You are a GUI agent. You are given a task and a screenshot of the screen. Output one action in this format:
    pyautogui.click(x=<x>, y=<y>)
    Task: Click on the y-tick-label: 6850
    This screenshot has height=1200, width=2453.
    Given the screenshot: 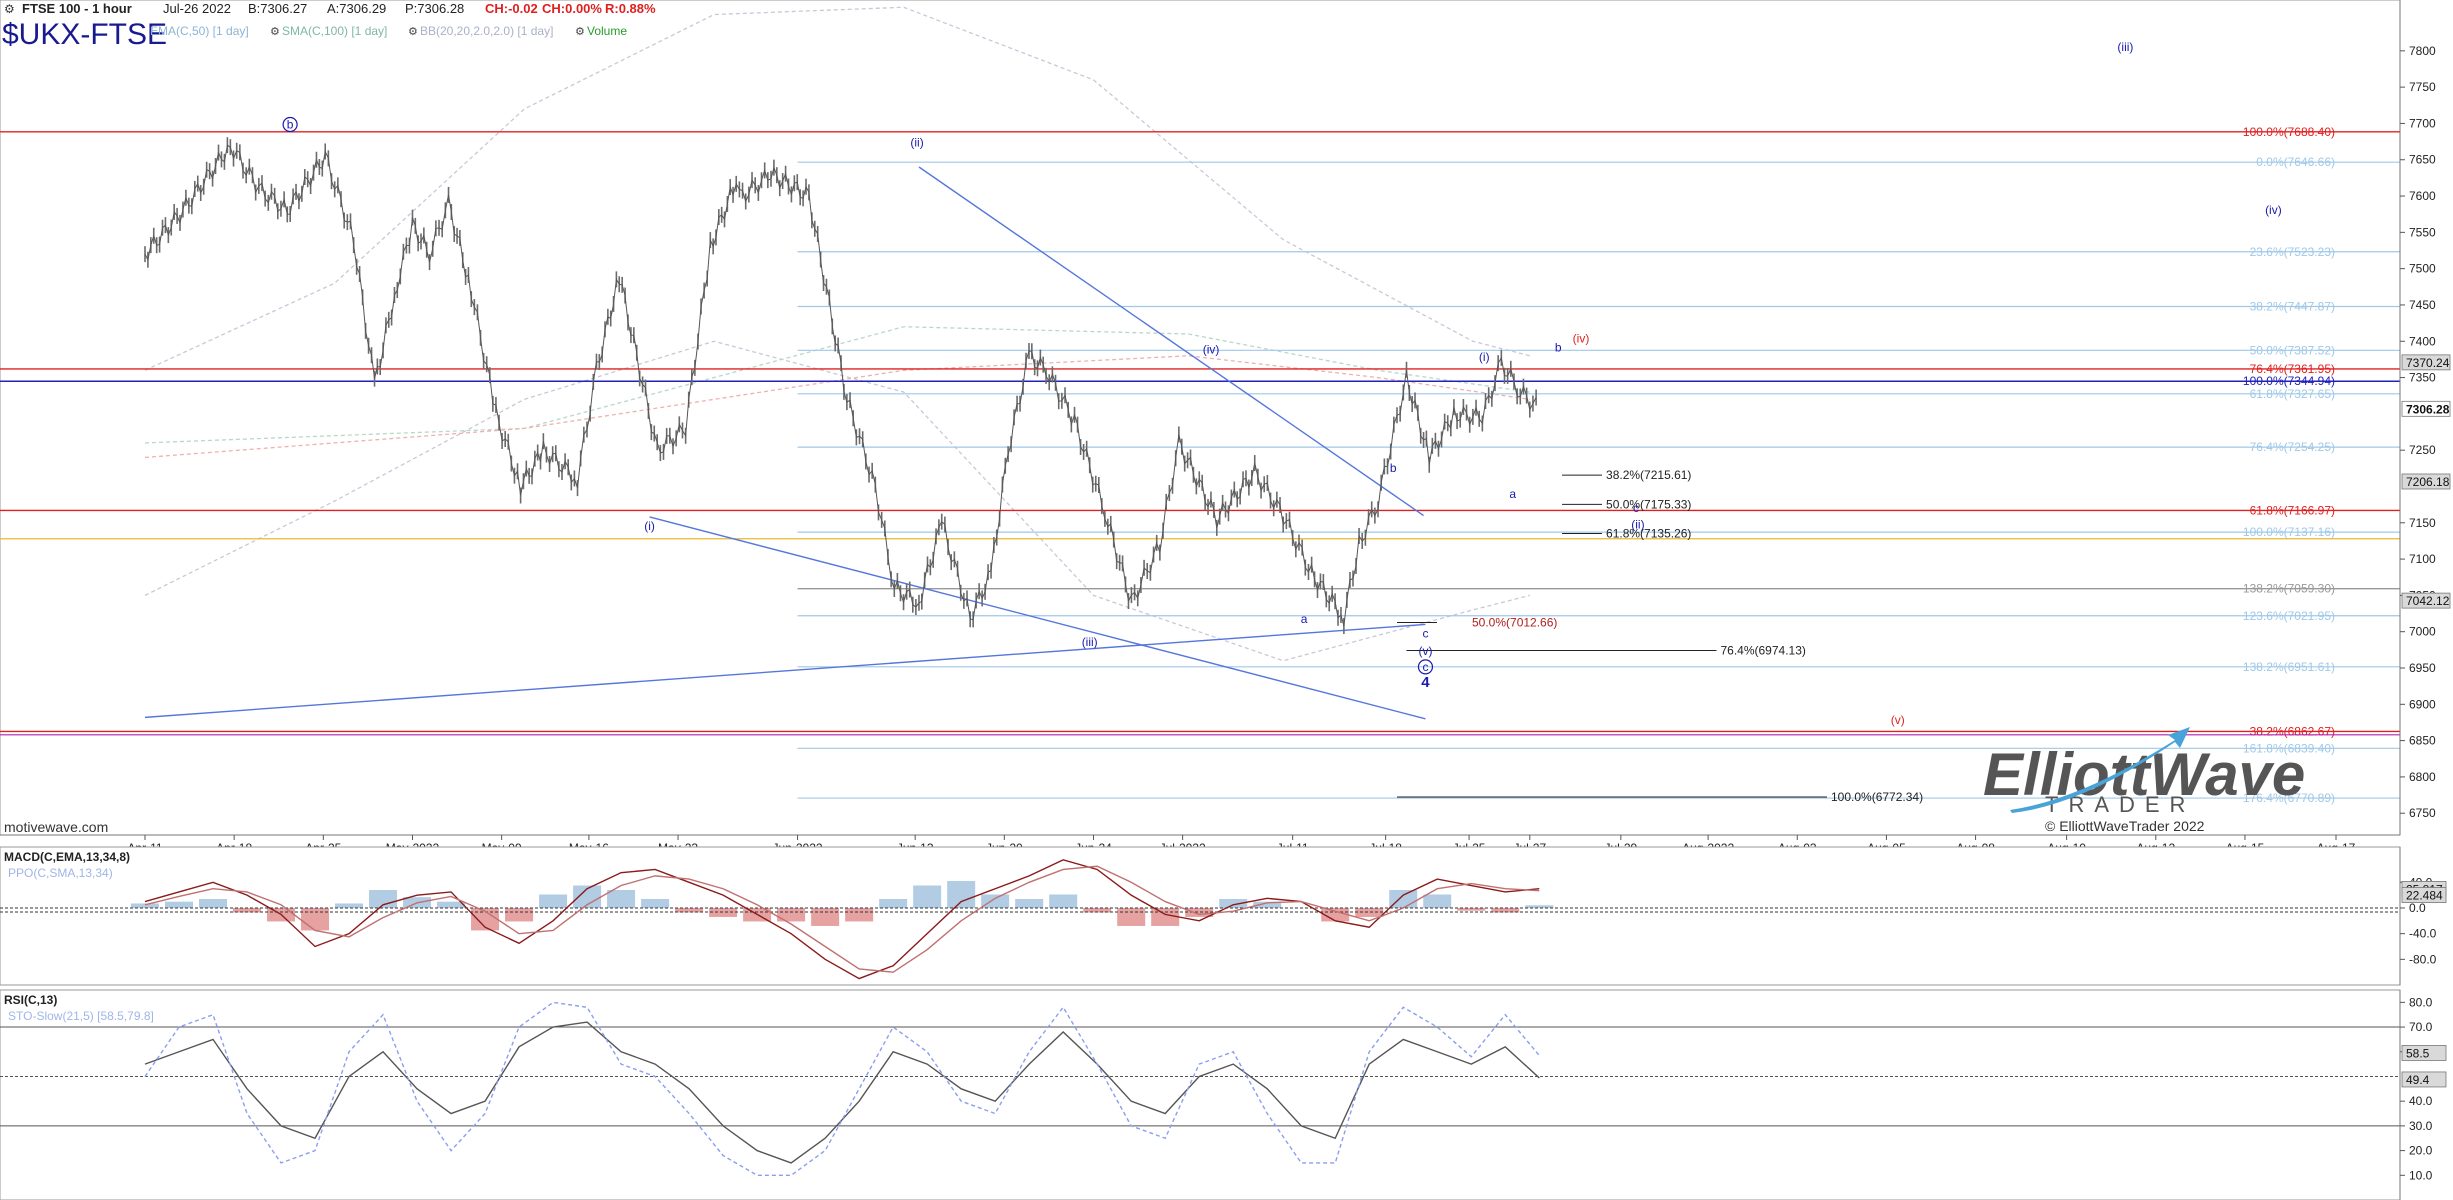 What is the action you would take?
    pyautogui.click(x=2422, y=741)
    